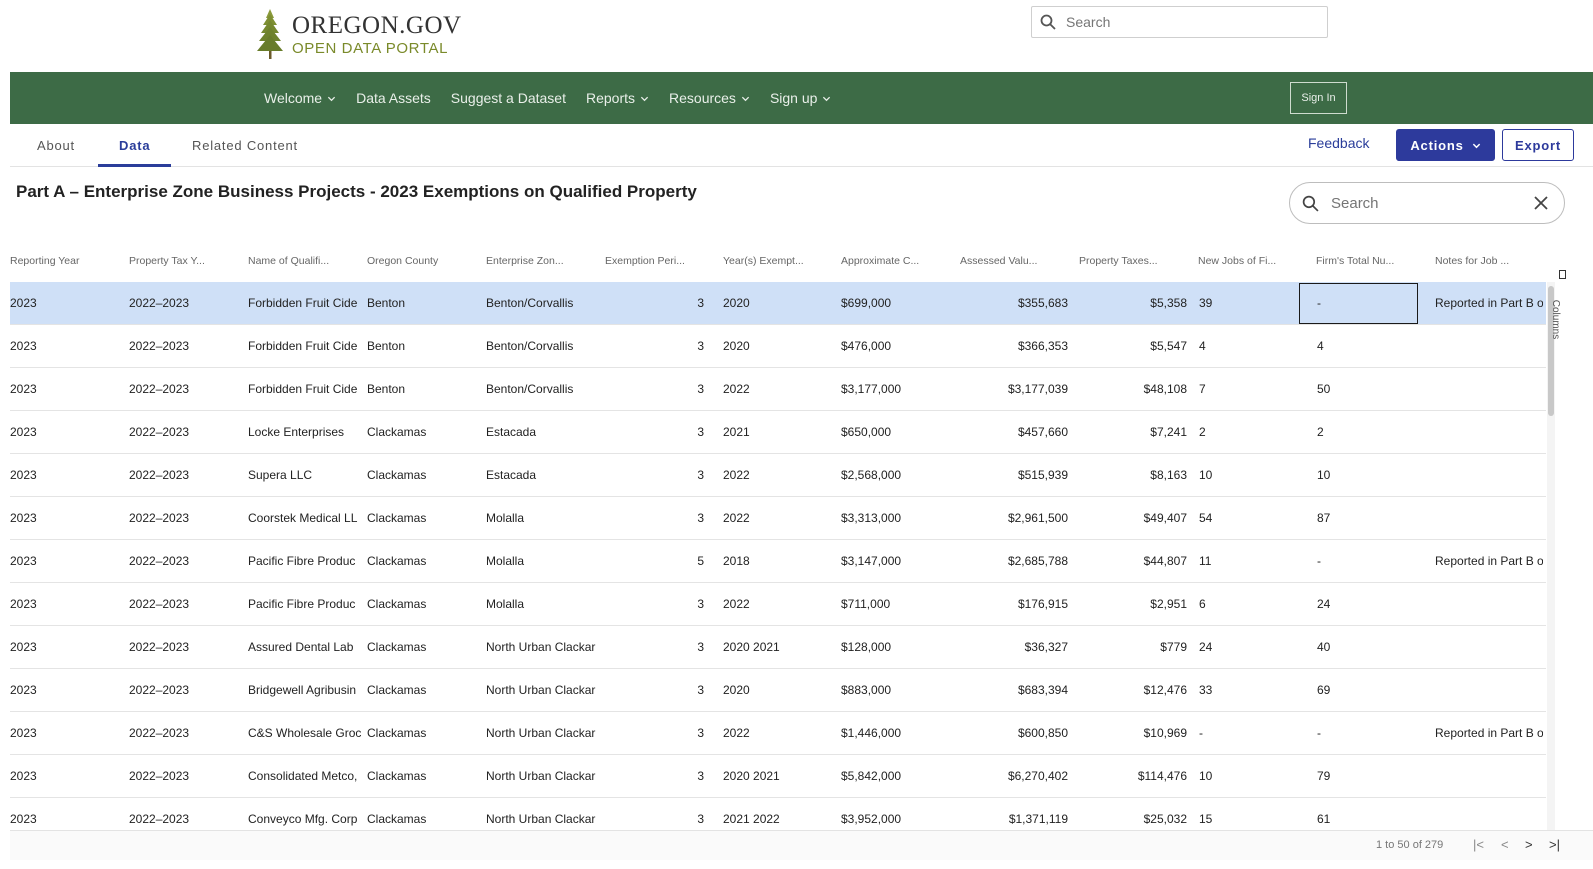 This screenshot has height=869, width=1593. What do you see at coordinates (779, 814) in the screenshot?
I see `table-cell: 2021 2022` at bounding box center [779, 814].